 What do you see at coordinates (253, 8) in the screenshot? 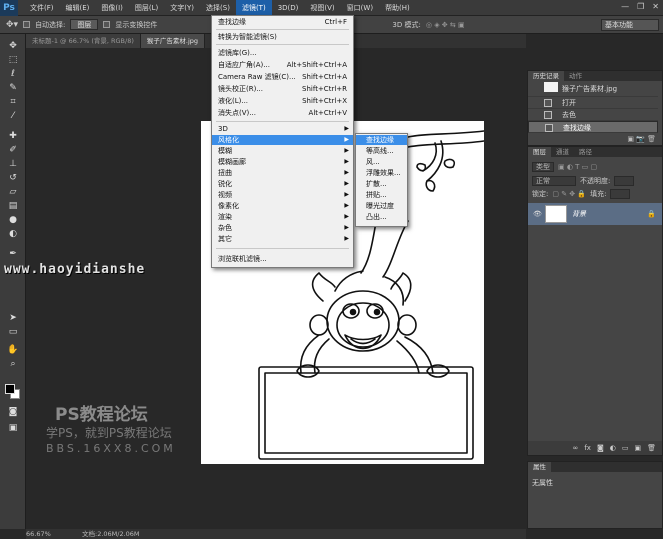
I see `menu-filter: 滤镜(T)` at bounding box center [253, 8].